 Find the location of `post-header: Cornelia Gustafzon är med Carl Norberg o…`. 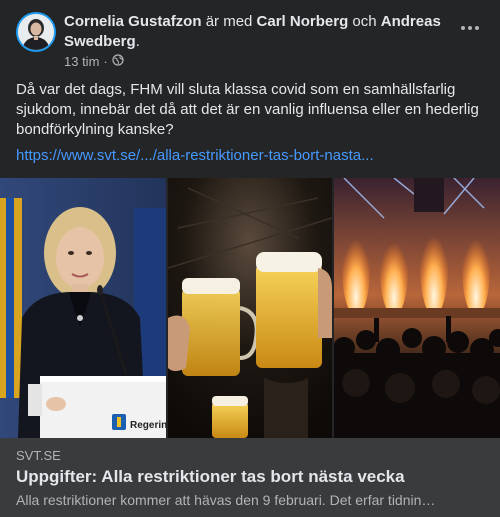

post-header: Cornelia Gustafzon är med Carl Norberg o… is located at coordinates (250, 42).